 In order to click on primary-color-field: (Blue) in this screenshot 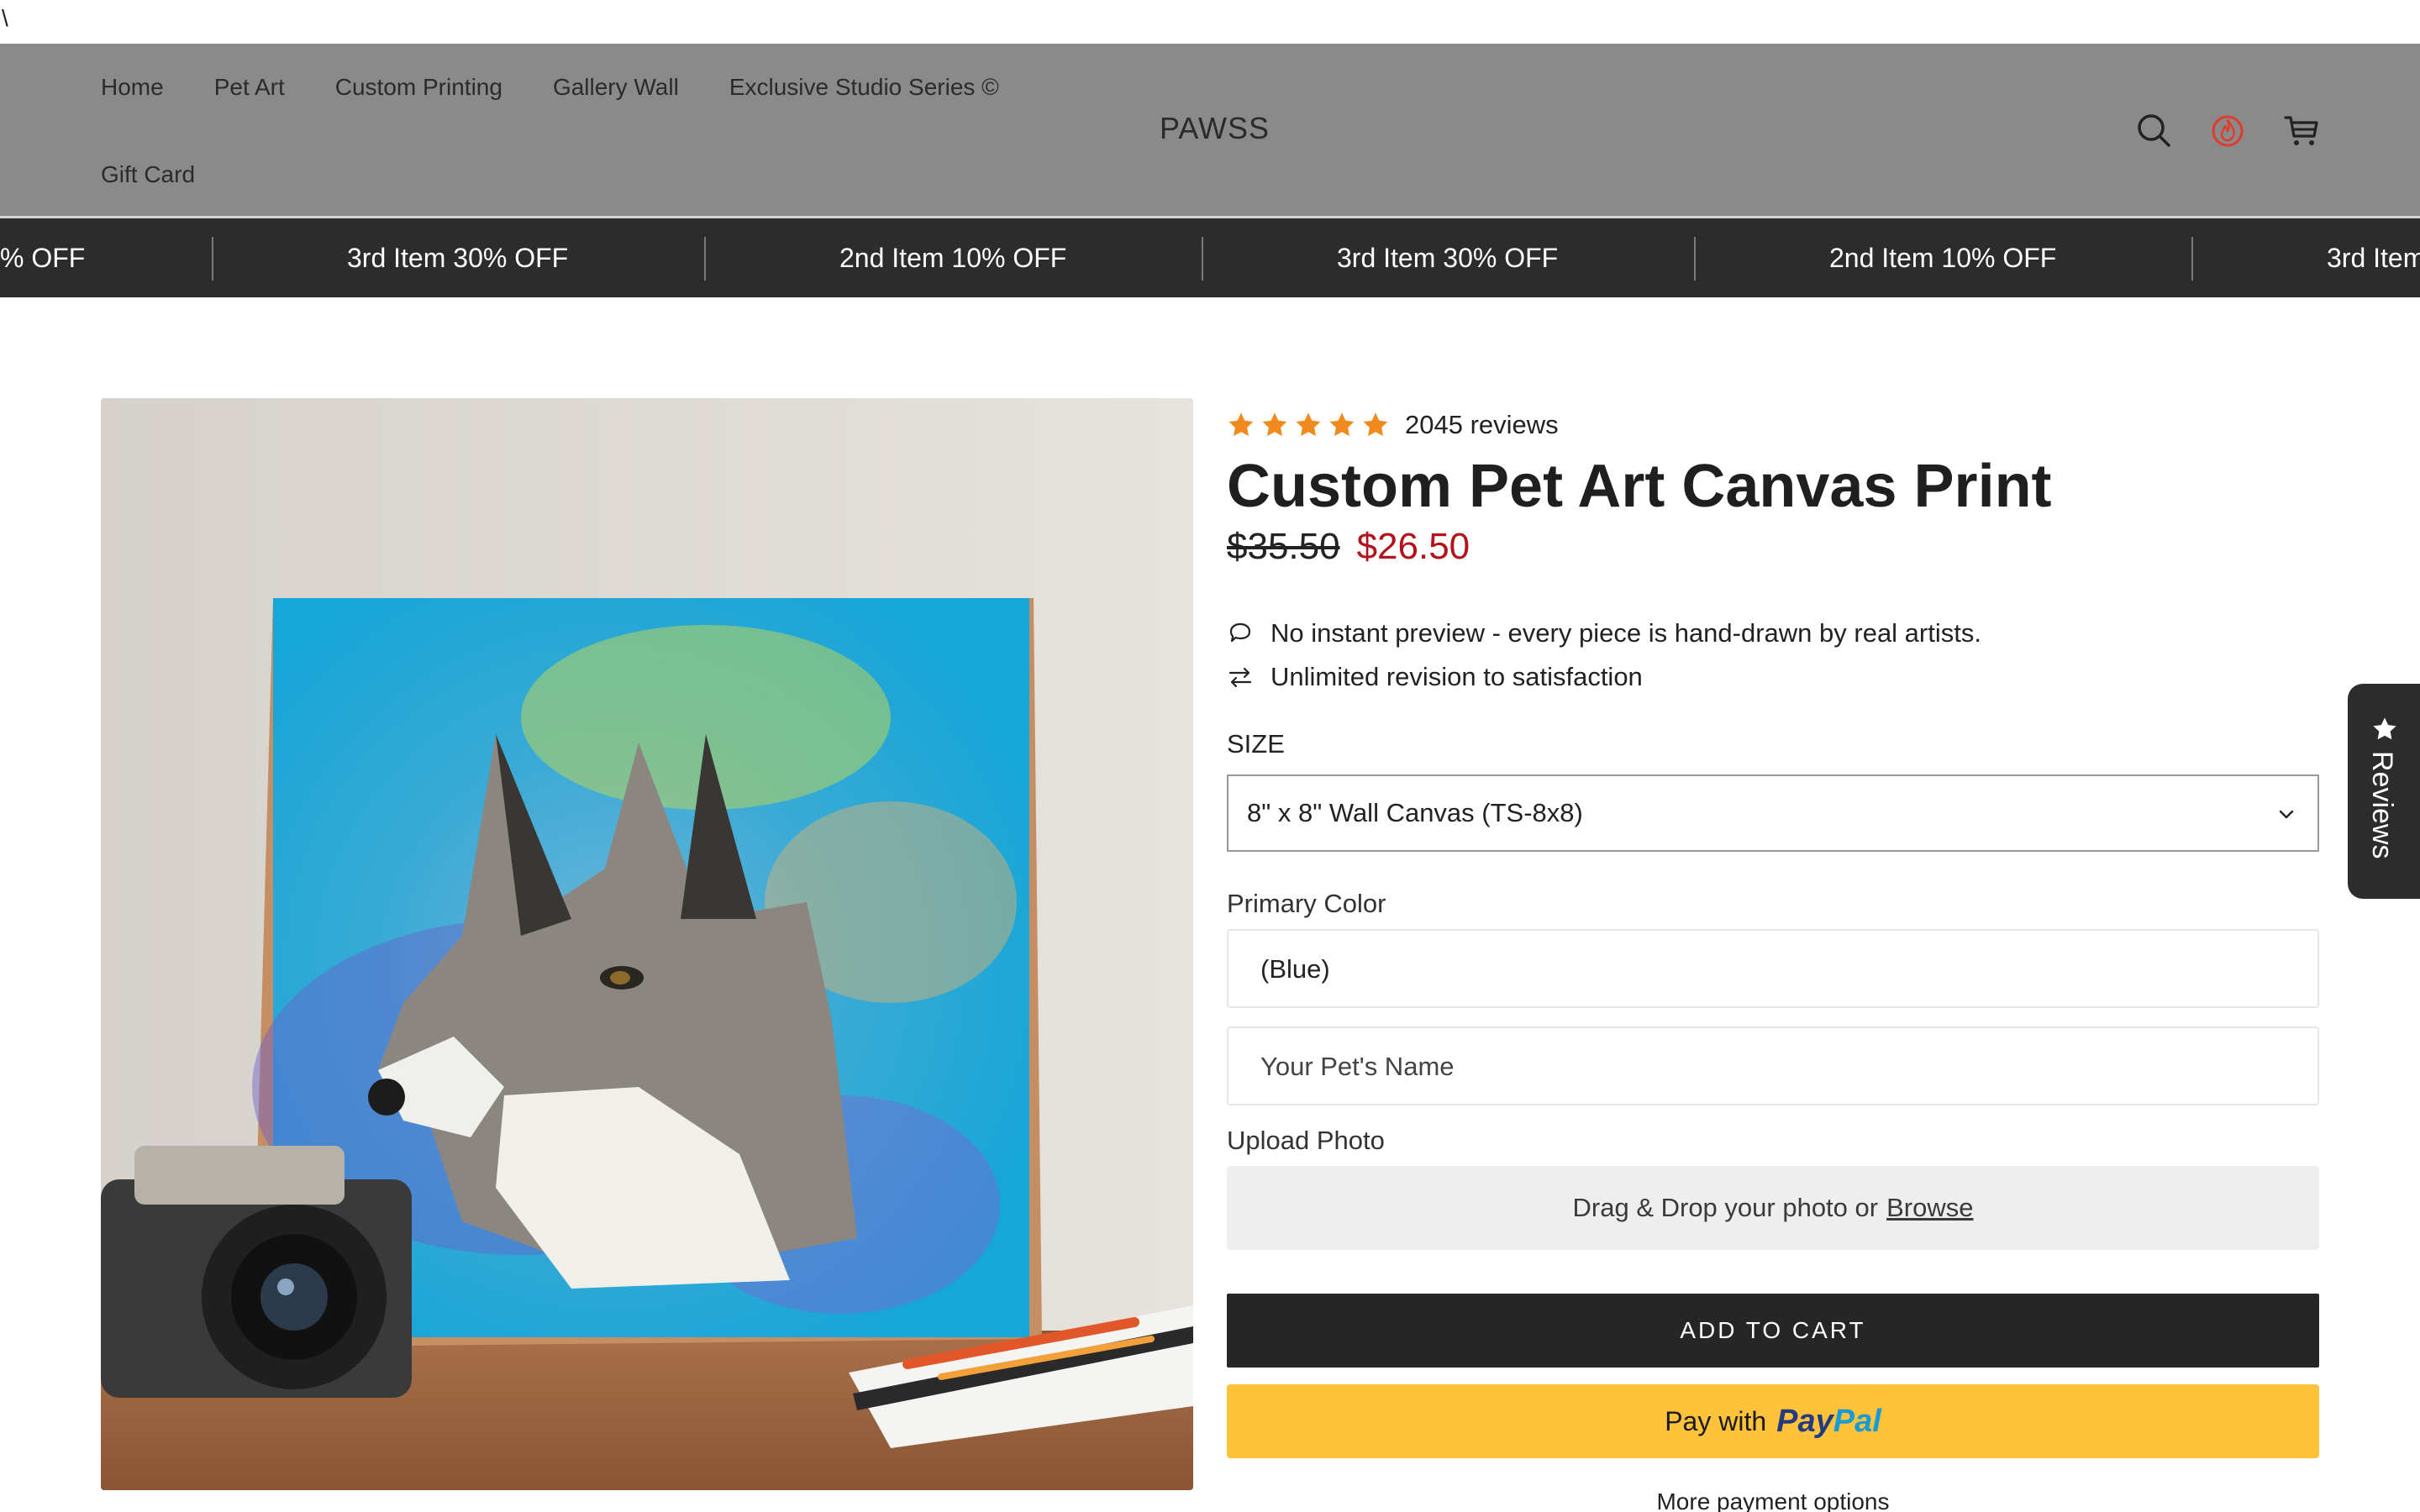, I will do `click(1773, 968)`.